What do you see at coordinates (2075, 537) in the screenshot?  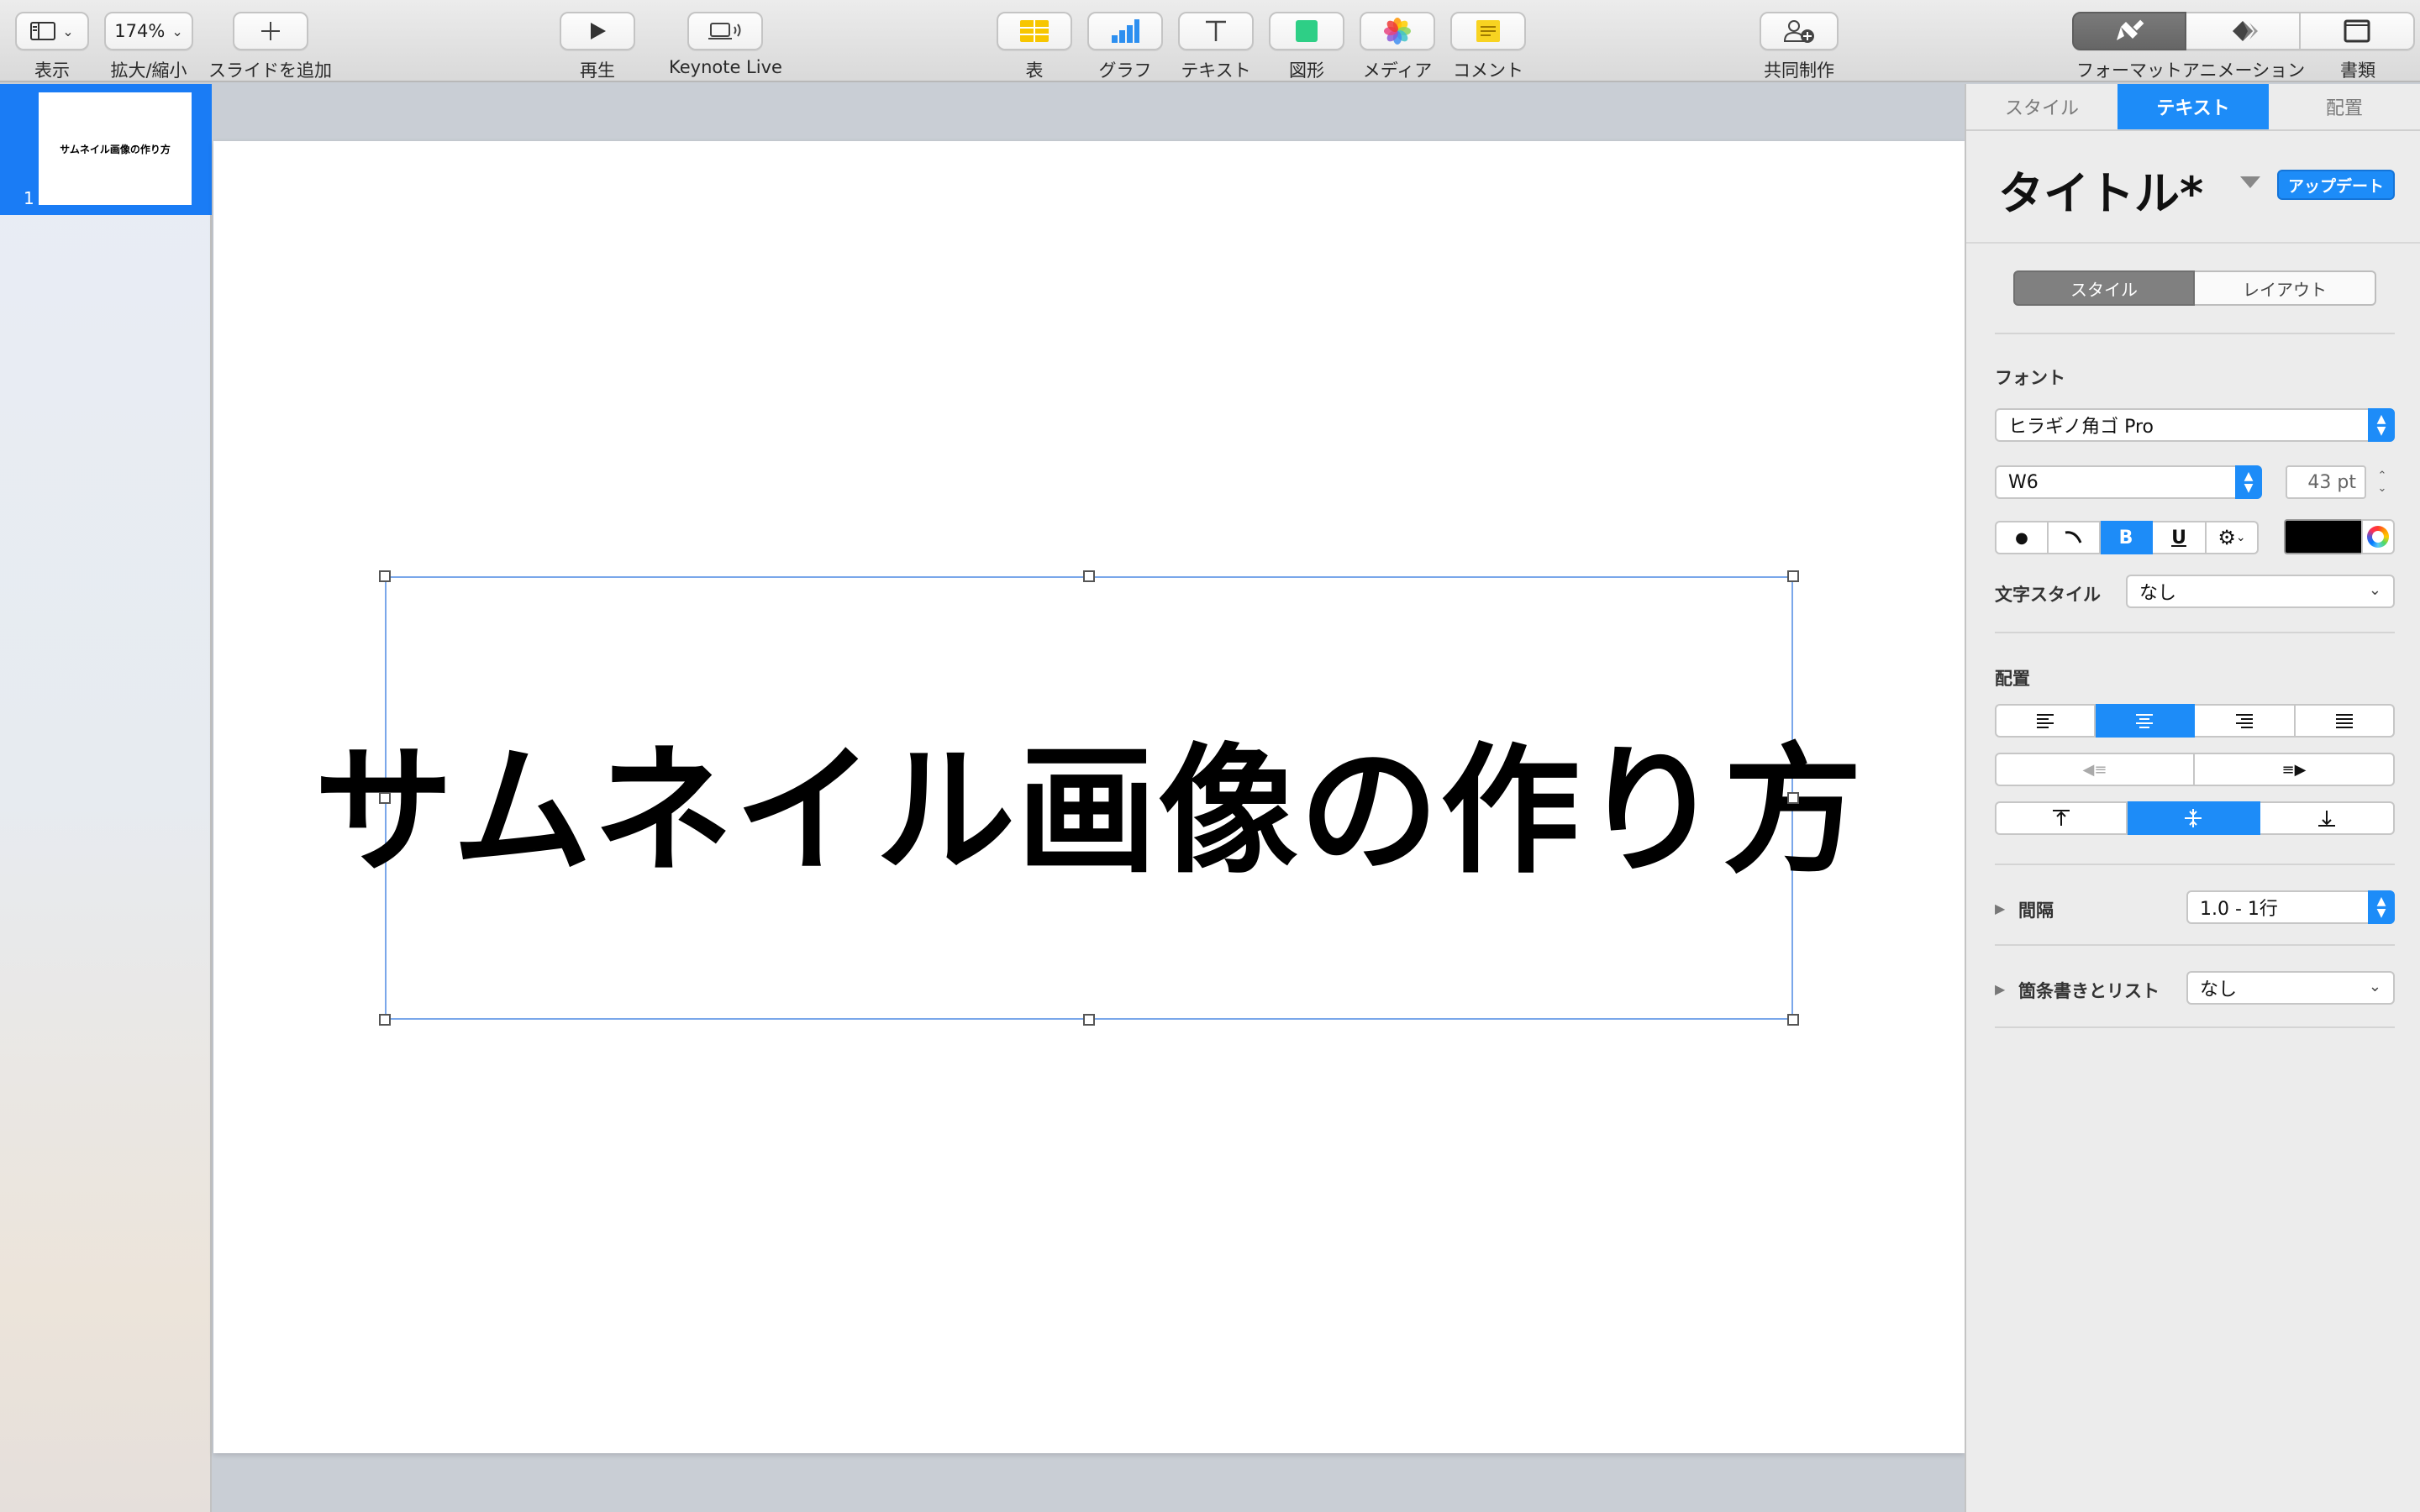 I see `italic-button` at bounding box center [2075, 537].